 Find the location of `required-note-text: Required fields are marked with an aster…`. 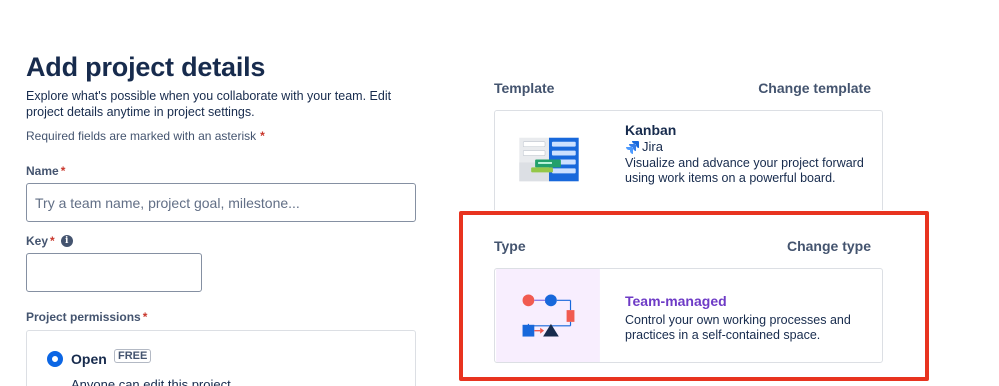

required-note-text: Required fields are marked with an aster… is located at coordinates (141, 136).